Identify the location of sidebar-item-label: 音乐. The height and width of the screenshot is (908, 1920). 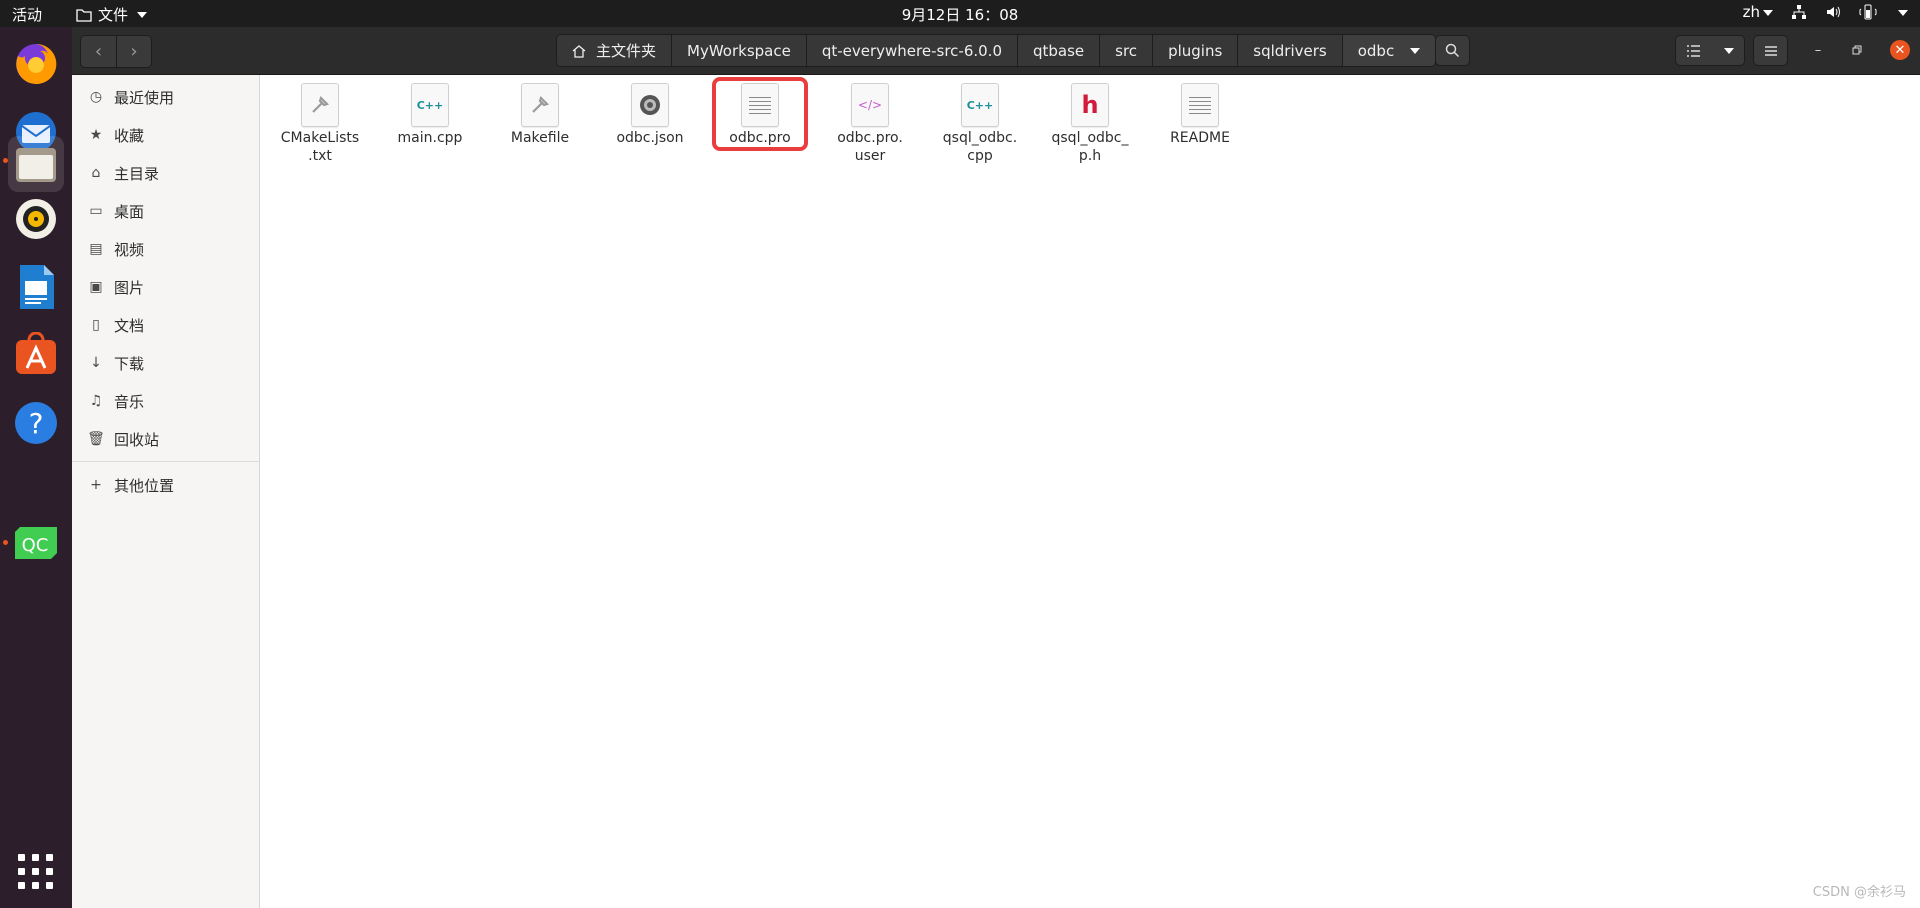
(129, 401).